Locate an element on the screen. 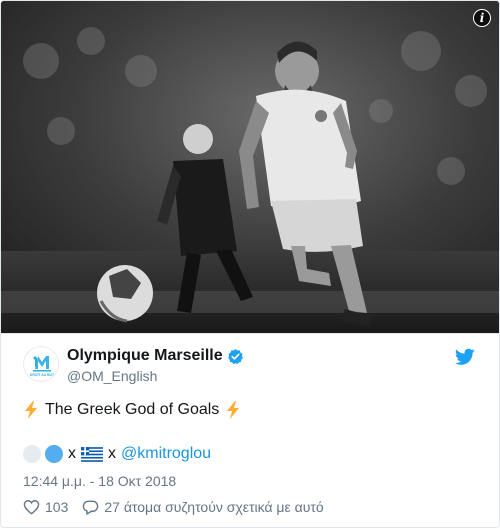 The width and height of the screenshot is (500, 528). tweet-timestamp: 12:44 μ.μ. - 18 Οκτ 2018 is located at coordinates (99, 481).